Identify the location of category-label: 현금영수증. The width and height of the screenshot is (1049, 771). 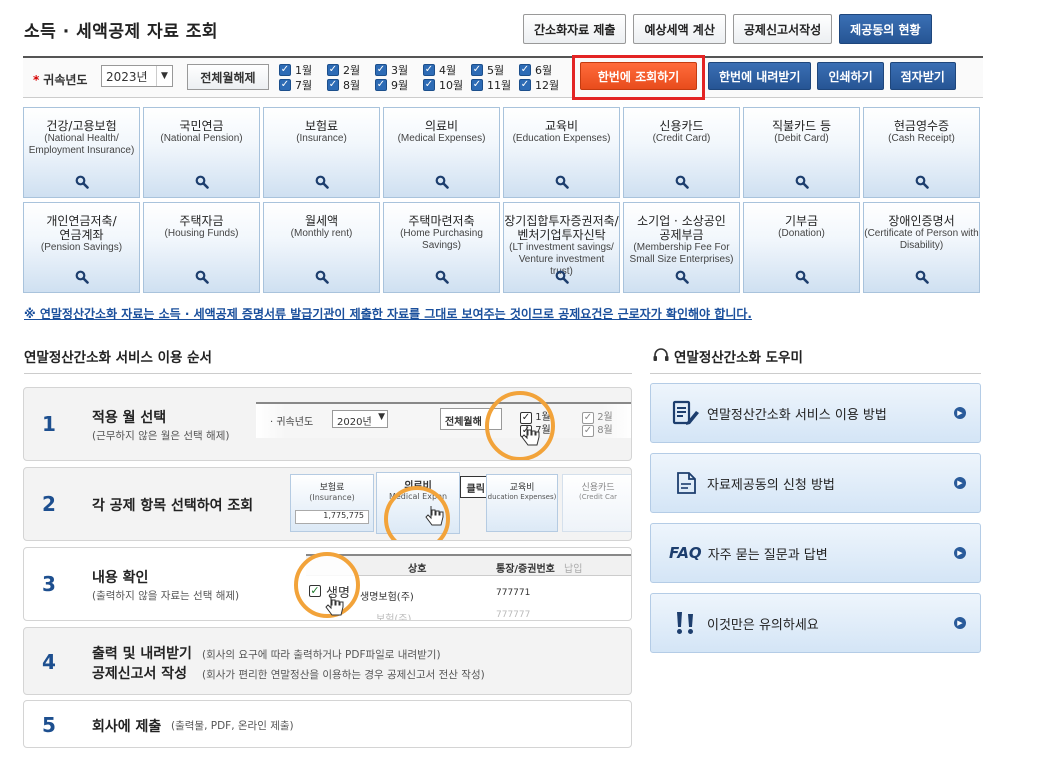
(921, 126).